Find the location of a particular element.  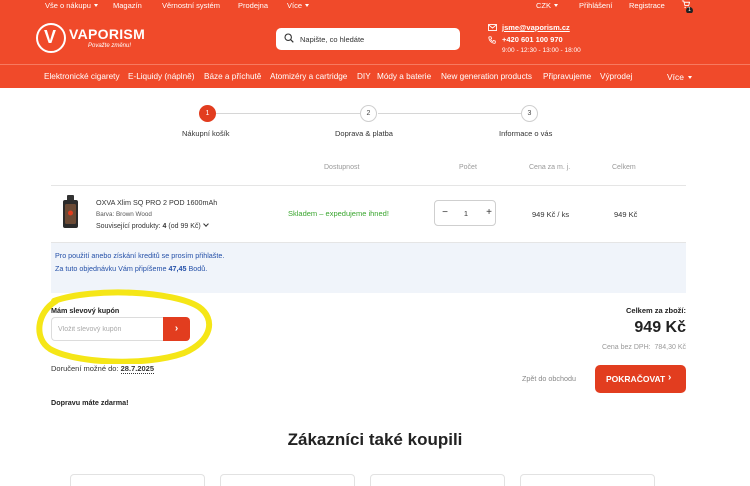

no-vat-label: Cena bez DPH: is located at coordinates (626, 347).